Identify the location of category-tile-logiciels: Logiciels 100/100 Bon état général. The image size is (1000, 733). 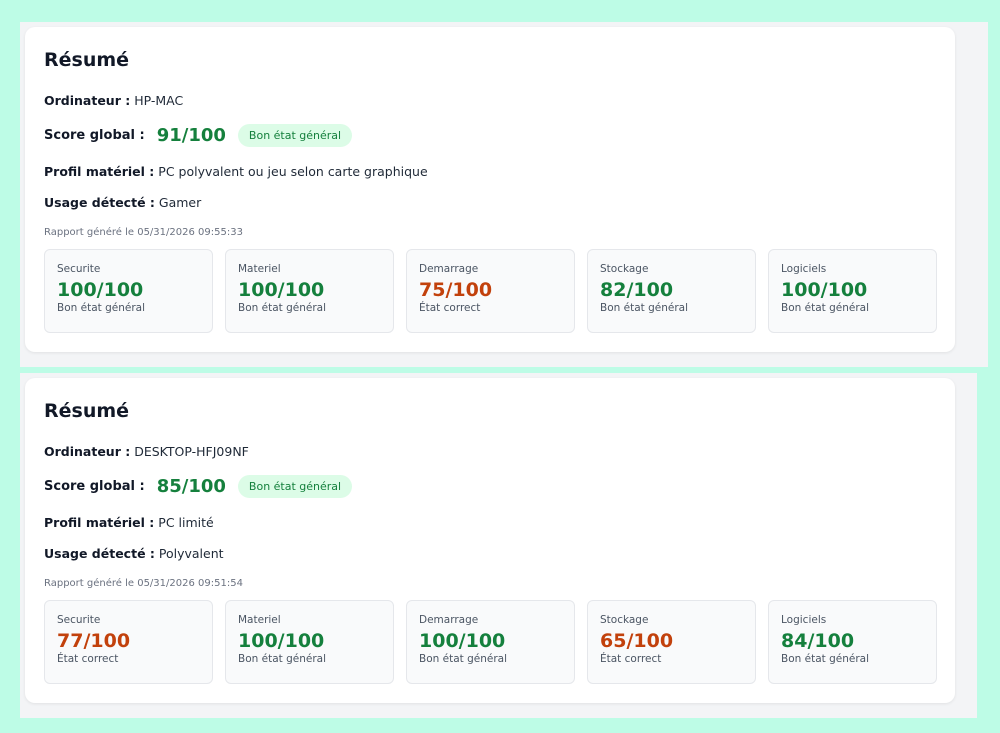
(852, 291).